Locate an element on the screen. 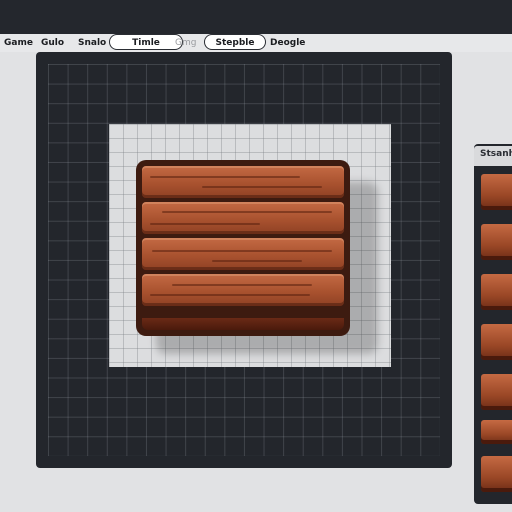 This screenshot has width=512, height=512. tile-base-edge is located at coordinates (243, 324).